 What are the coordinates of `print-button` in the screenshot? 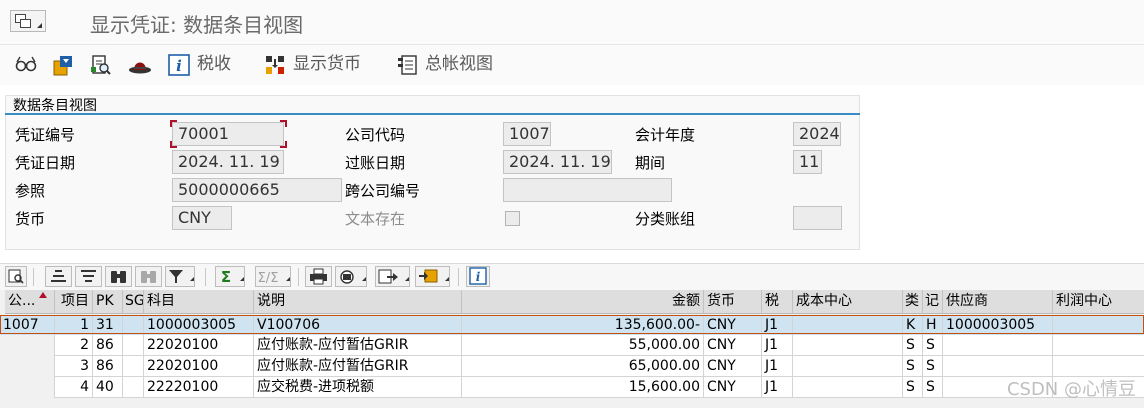 It's located at (318, 276).